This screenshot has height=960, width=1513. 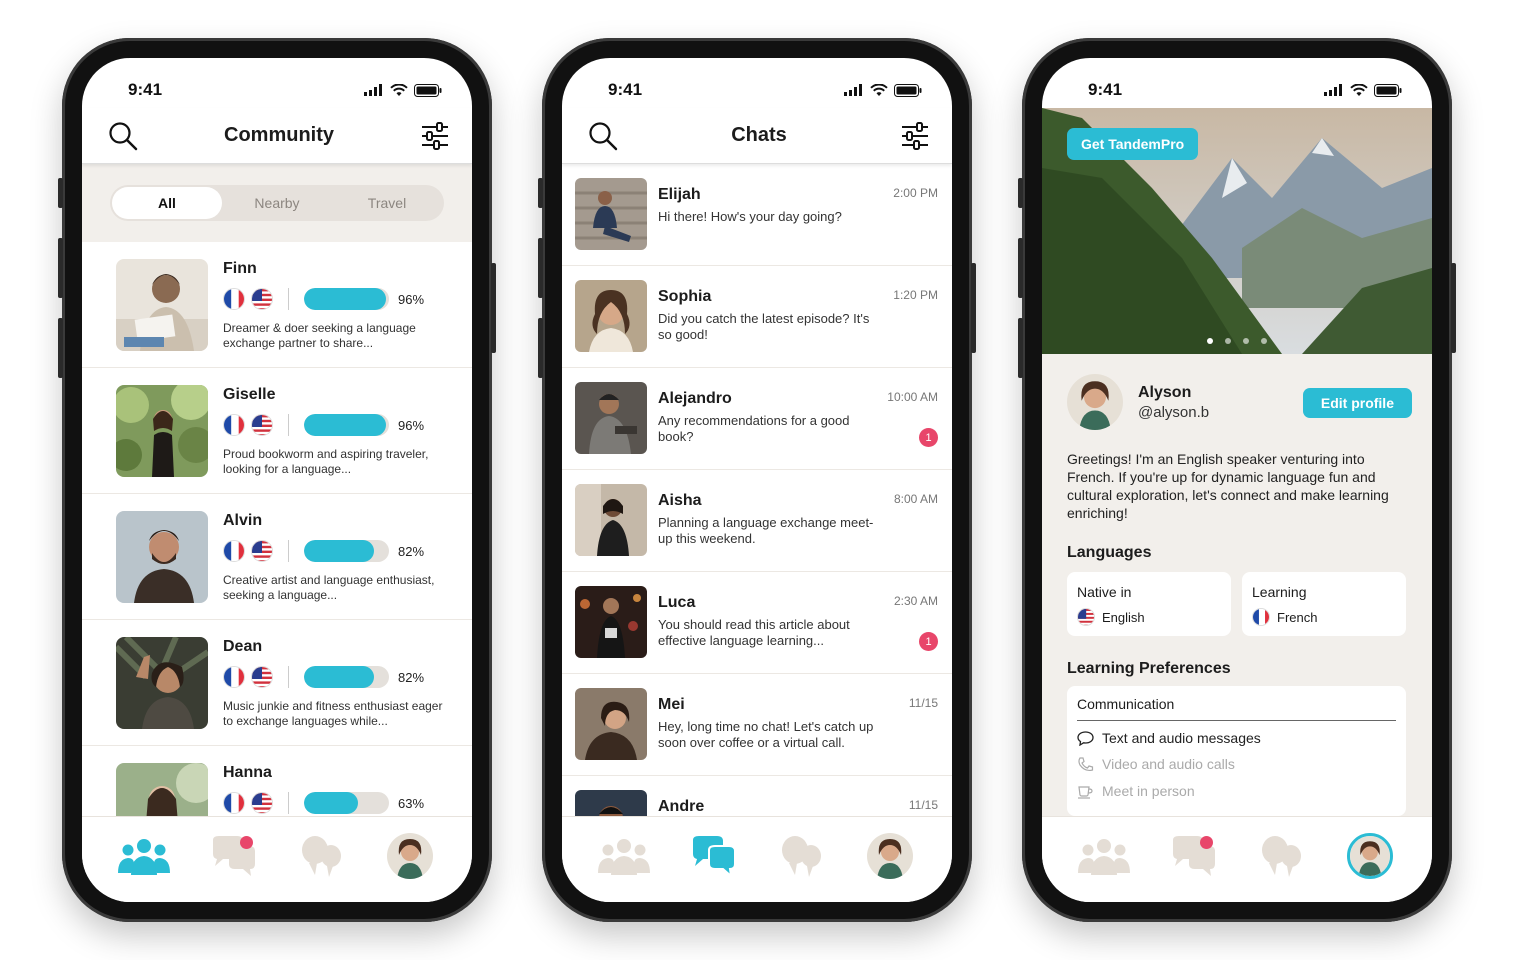 What do you see at coordinates (915, 499) in the screenshot?
I see `chat-time: 8:00 AM` at bounding box center [915, 499].